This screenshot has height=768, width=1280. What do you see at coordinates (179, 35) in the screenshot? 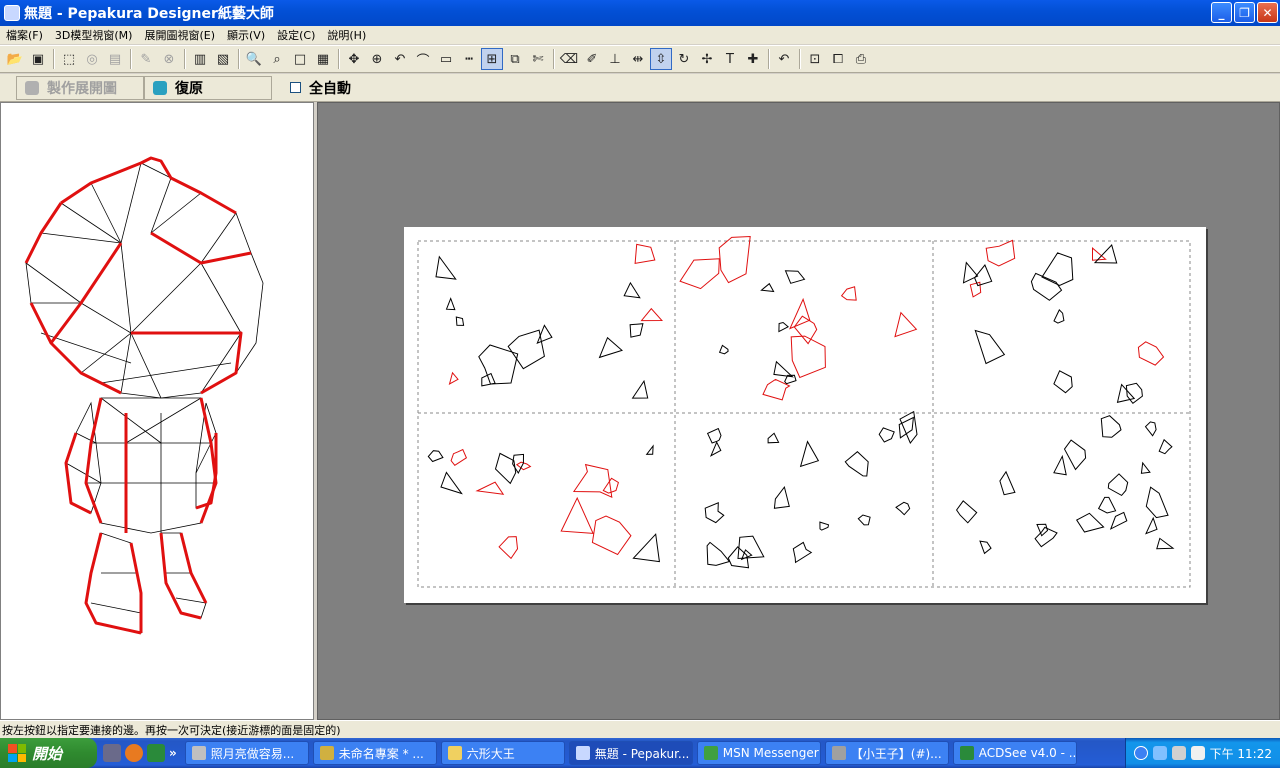
I see `menu-2d-view: 展開圖視窗(E)` at bounding box center [179, 35].